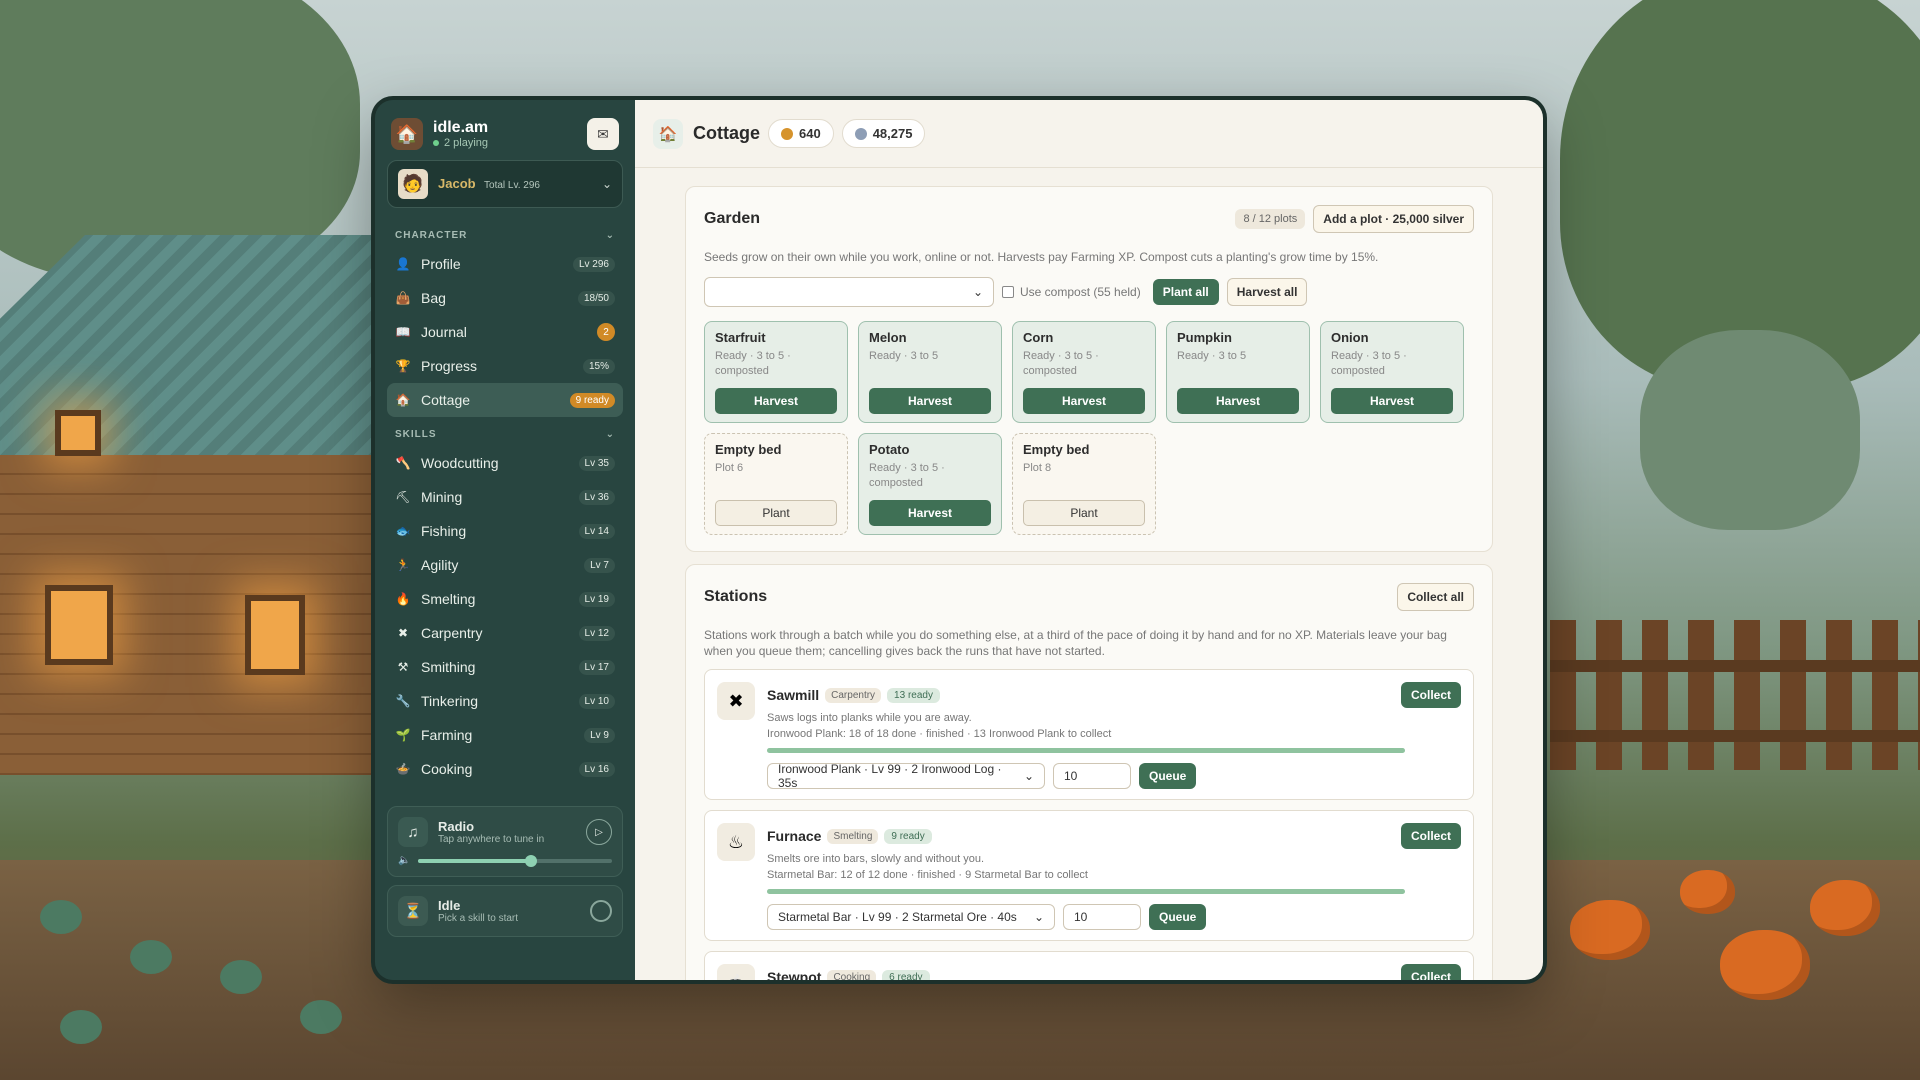 This screenshot has height=1080, width=1920. I want to click on sidebar-item-cooking: 🍲 Cooking Lv 16, so click(505, 769).